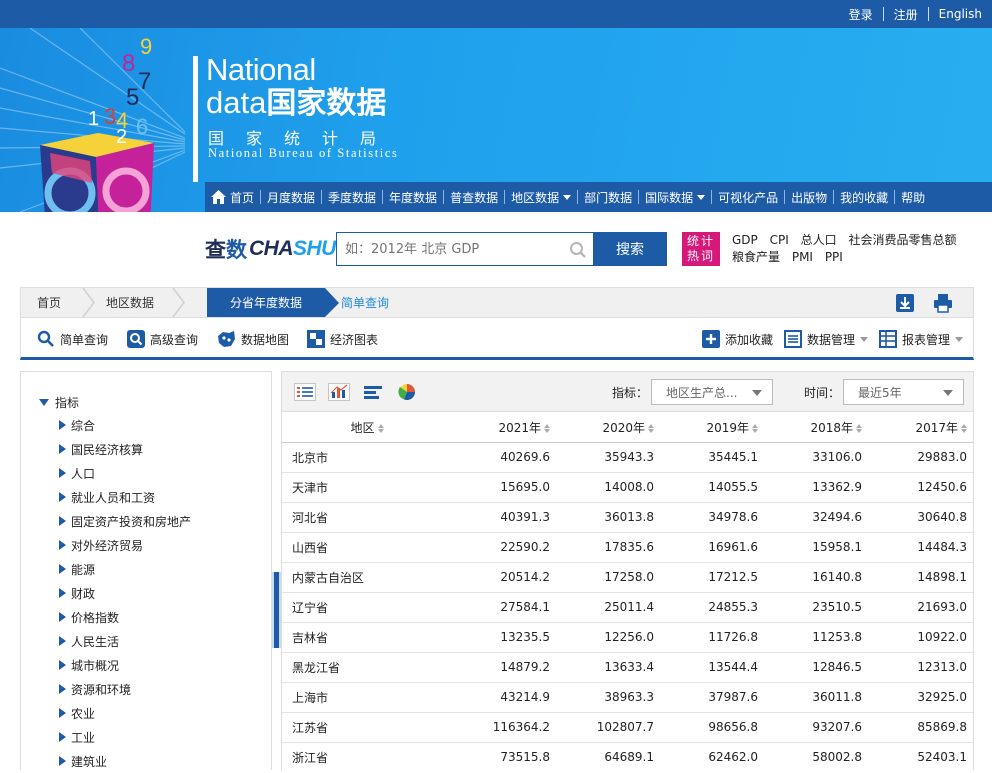  I want to click on tree-item: 价格指数, so click(125, 617).